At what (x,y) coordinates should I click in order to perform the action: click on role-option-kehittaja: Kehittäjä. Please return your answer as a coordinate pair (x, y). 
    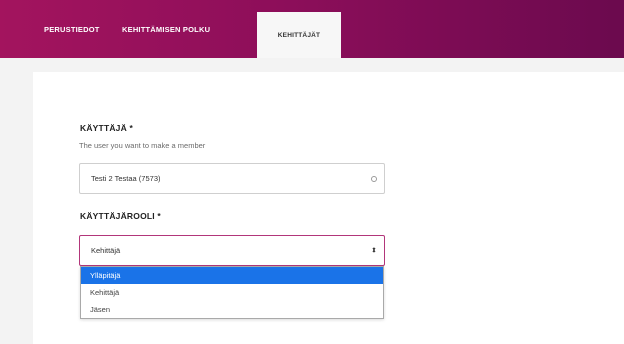
    Looking at the image, I should click on (232, 292).